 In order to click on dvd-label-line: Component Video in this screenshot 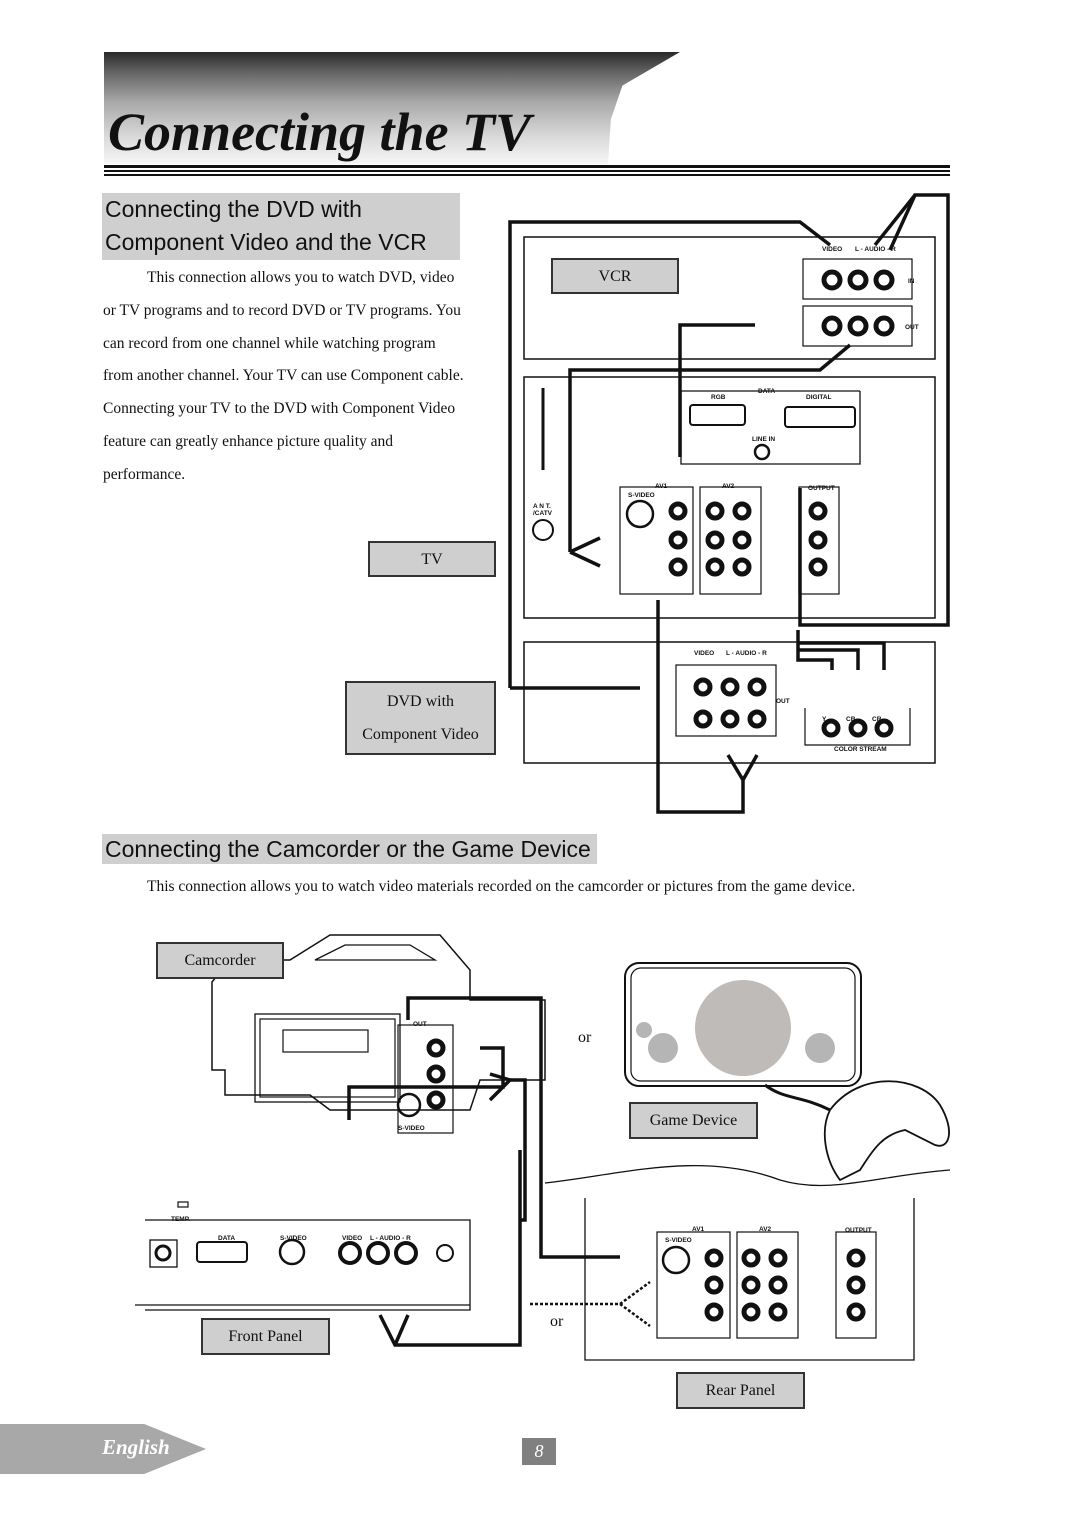, I will do `click(420, 734)`.